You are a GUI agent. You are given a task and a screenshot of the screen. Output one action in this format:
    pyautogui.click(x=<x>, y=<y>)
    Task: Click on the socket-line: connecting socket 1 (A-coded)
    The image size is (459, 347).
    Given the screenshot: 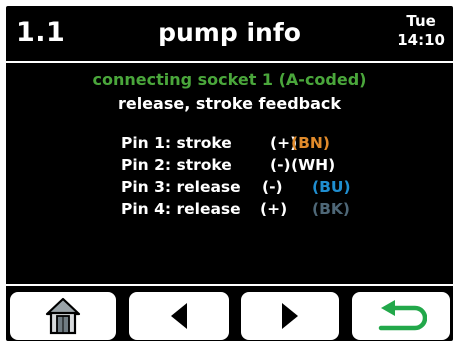 What is the action you would take?
    pyautogui.click(x=229, y=79)
    